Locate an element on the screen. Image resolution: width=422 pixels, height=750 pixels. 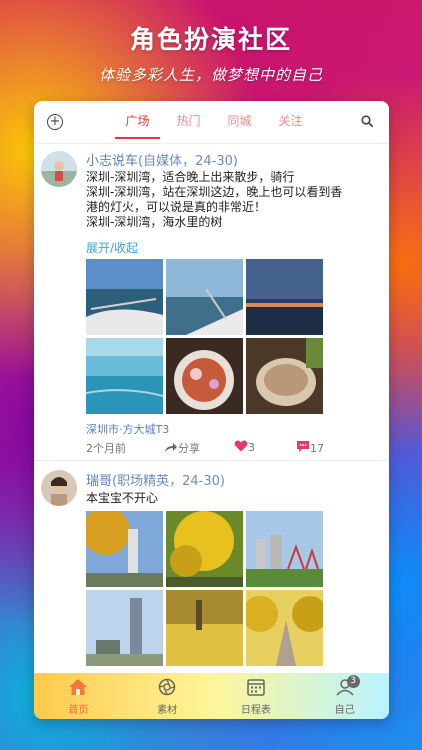
nav-label: 首页 is located at coordinates (78, 710).